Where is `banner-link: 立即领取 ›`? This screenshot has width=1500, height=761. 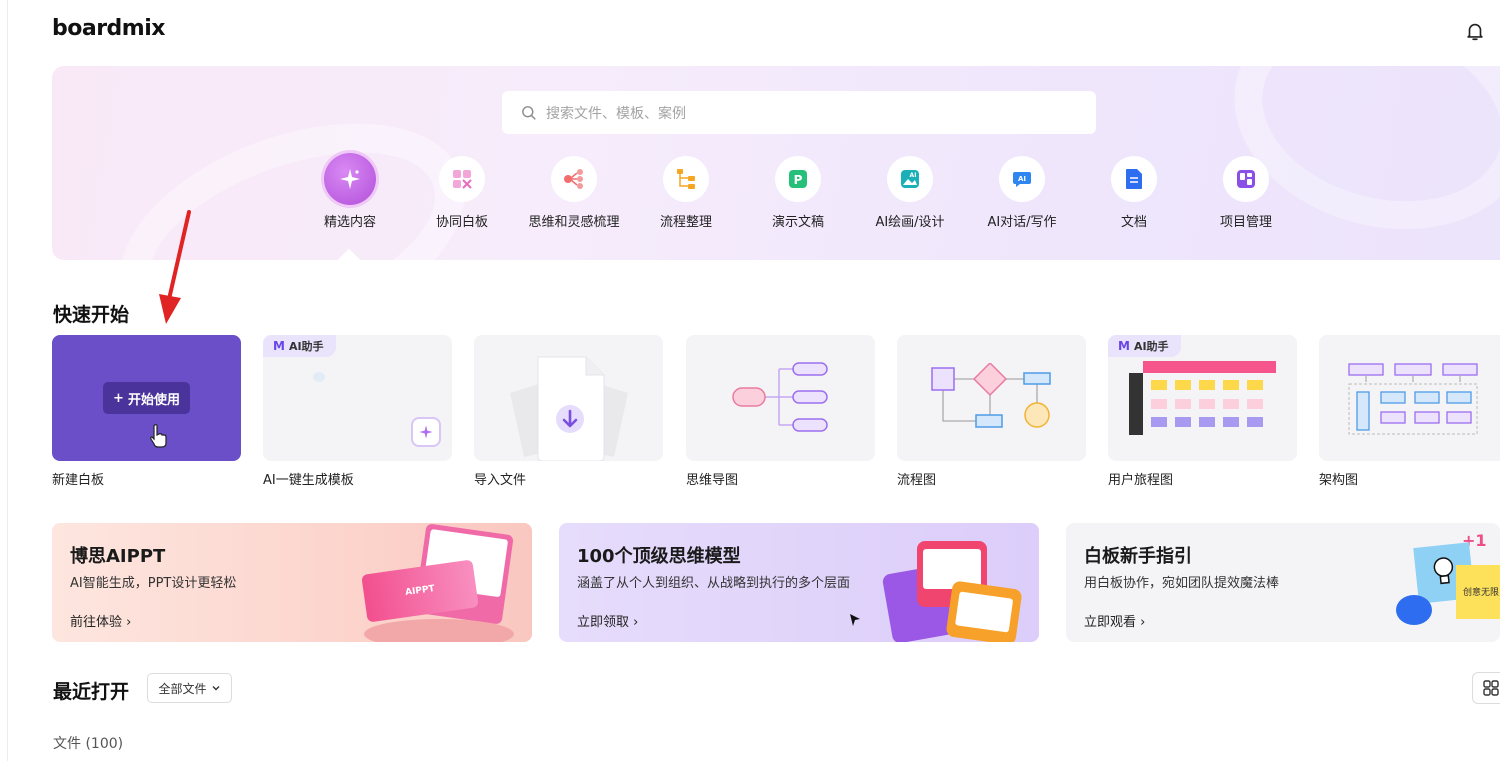
banner-link: 立即领取 › is located at coordinates (607, 620).